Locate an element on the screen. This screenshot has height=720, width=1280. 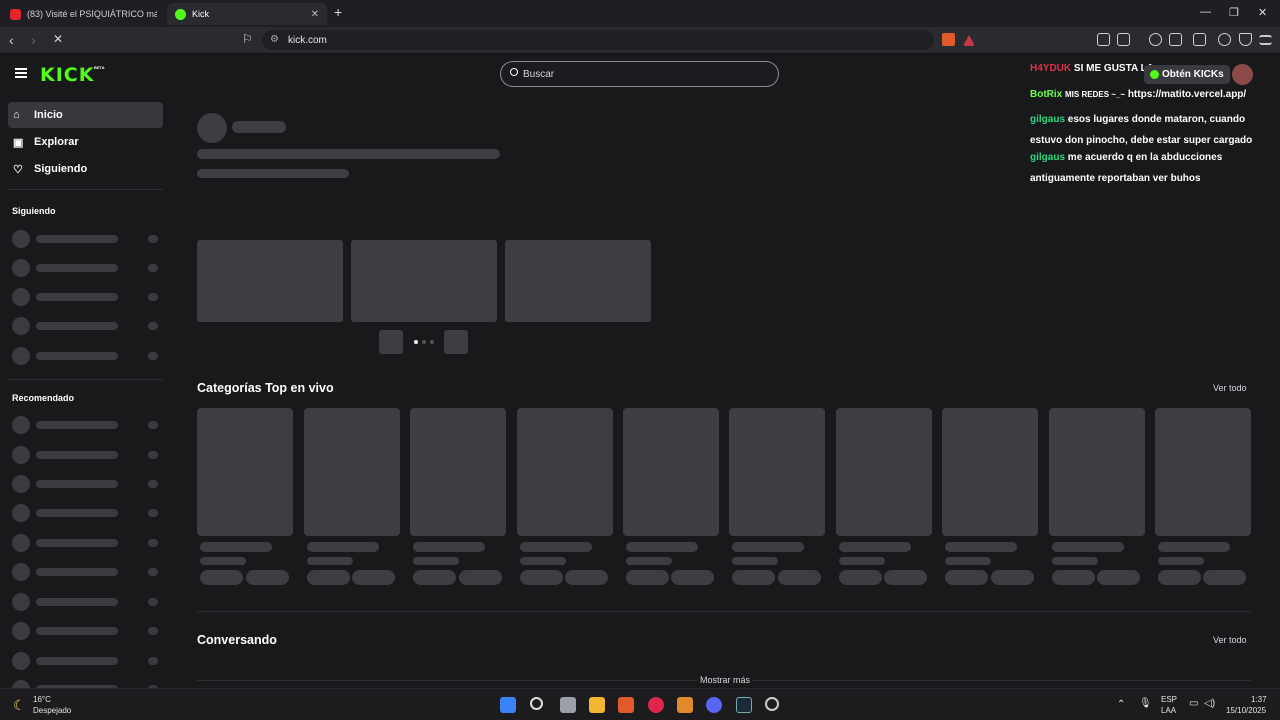
chat-username: BotRix is located at coordinates (1046, 94).